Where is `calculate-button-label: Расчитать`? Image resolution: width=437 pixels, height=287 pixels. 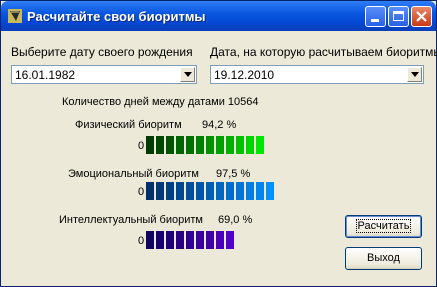
calculate-button-label: Расчитать is located at coordinates (383, 226).